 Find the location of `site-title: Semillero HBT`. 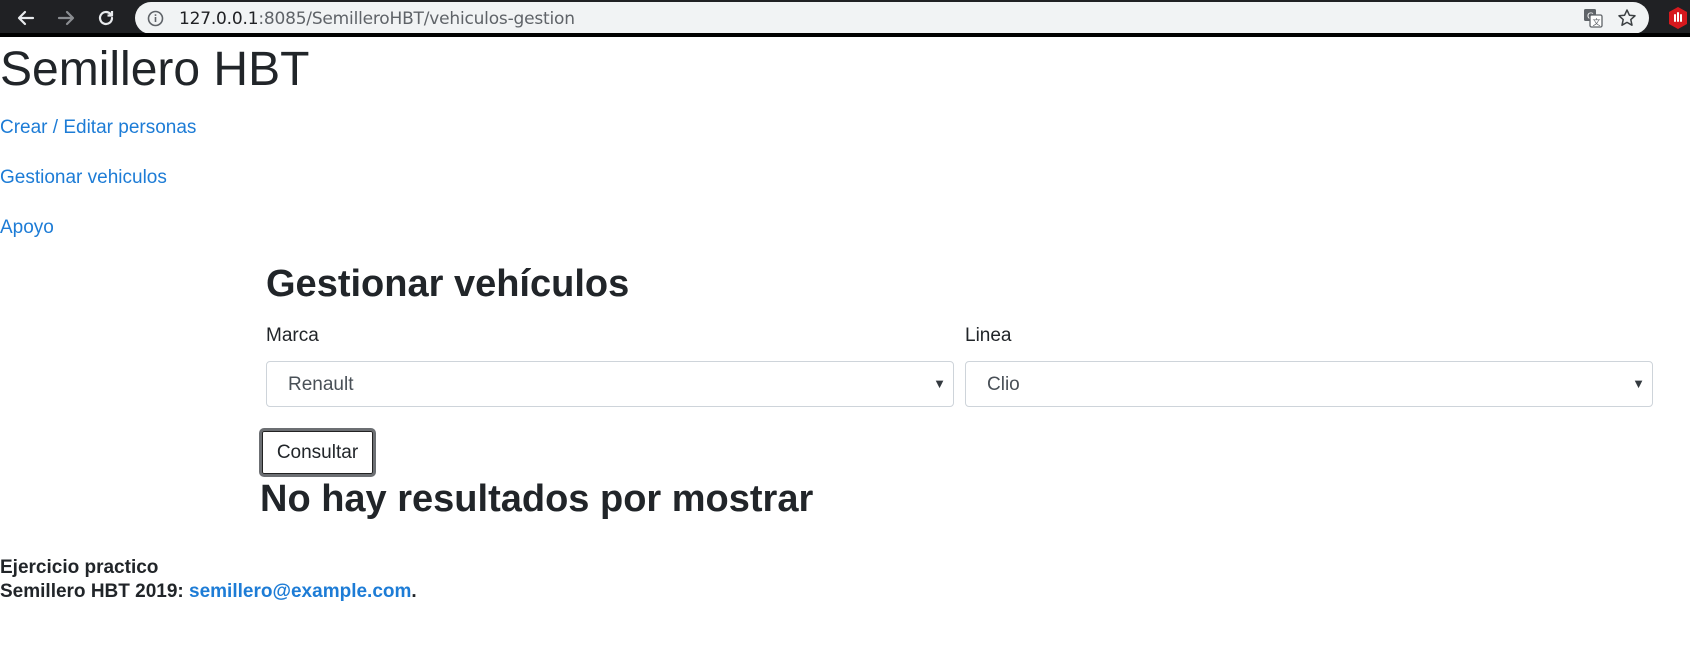

site-title: Semillero HBT is located at coordinates (155, 69).